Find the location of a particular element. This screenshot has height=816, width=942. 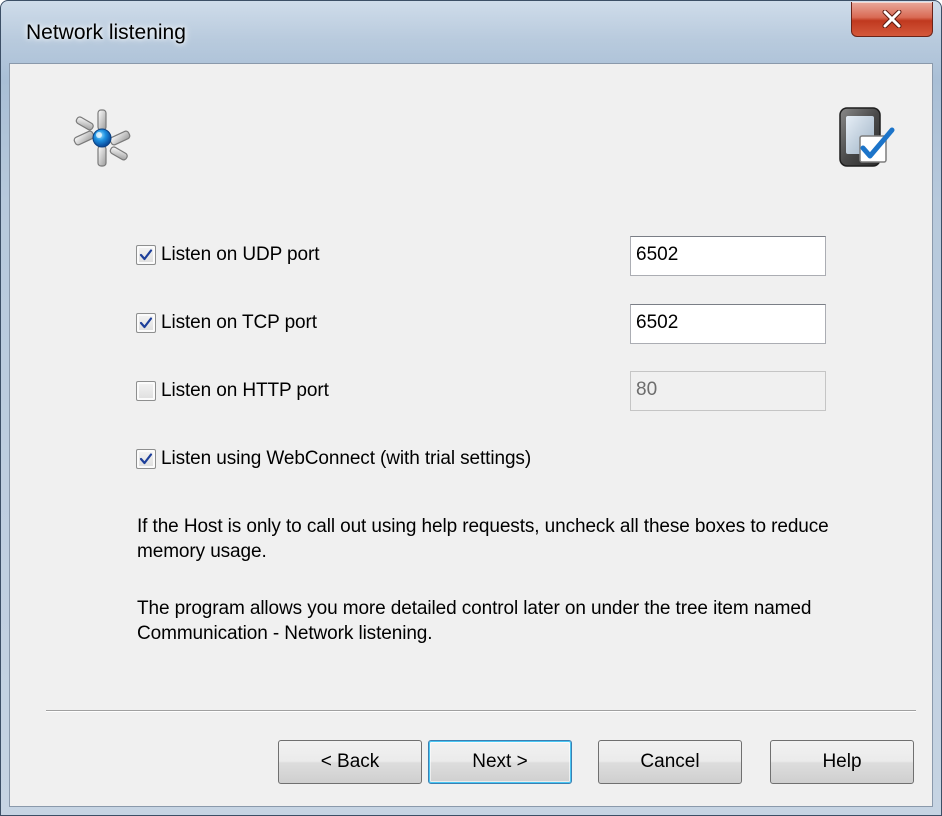

udp-label: Listen on UDP port is located at coordinates (240, 254).